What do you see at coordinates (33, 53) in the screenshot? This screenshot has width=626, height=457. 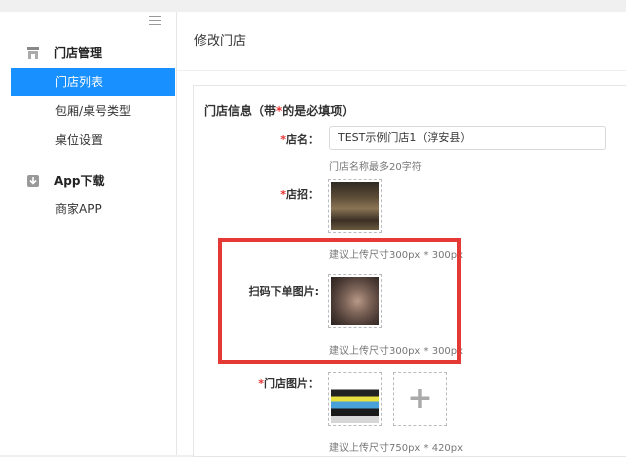 I see `store-icon` at bounding box center [33, 53].